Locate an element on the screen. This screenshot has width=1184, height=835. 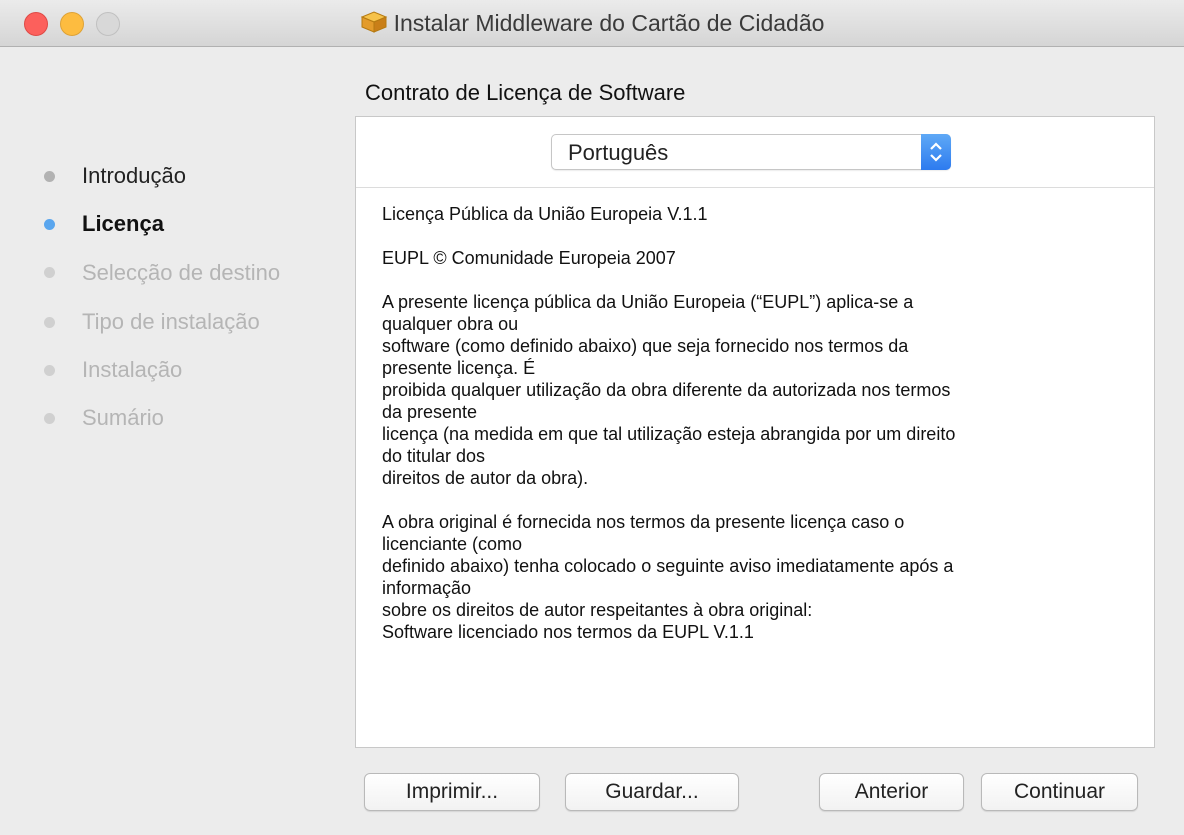
license-paragraph: Licença Pública da União Europeia V.1.1 is located at coordinates (758, 214).